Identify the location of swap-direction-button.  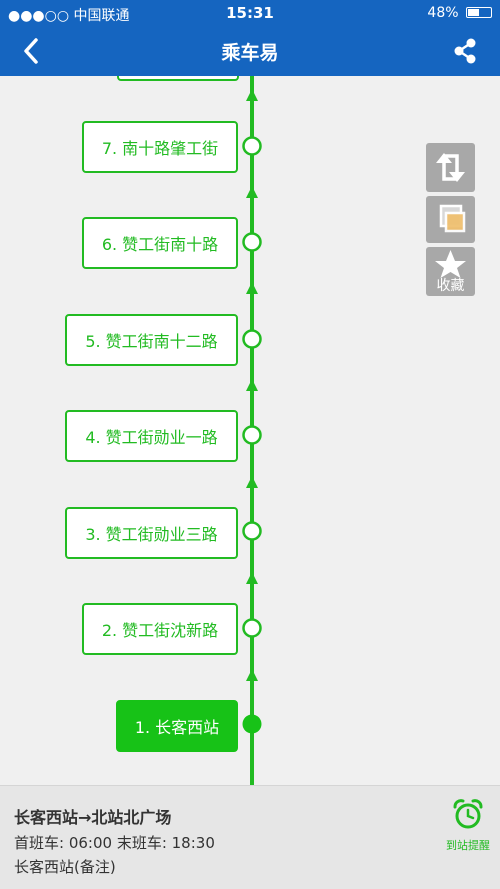
(450, 167).